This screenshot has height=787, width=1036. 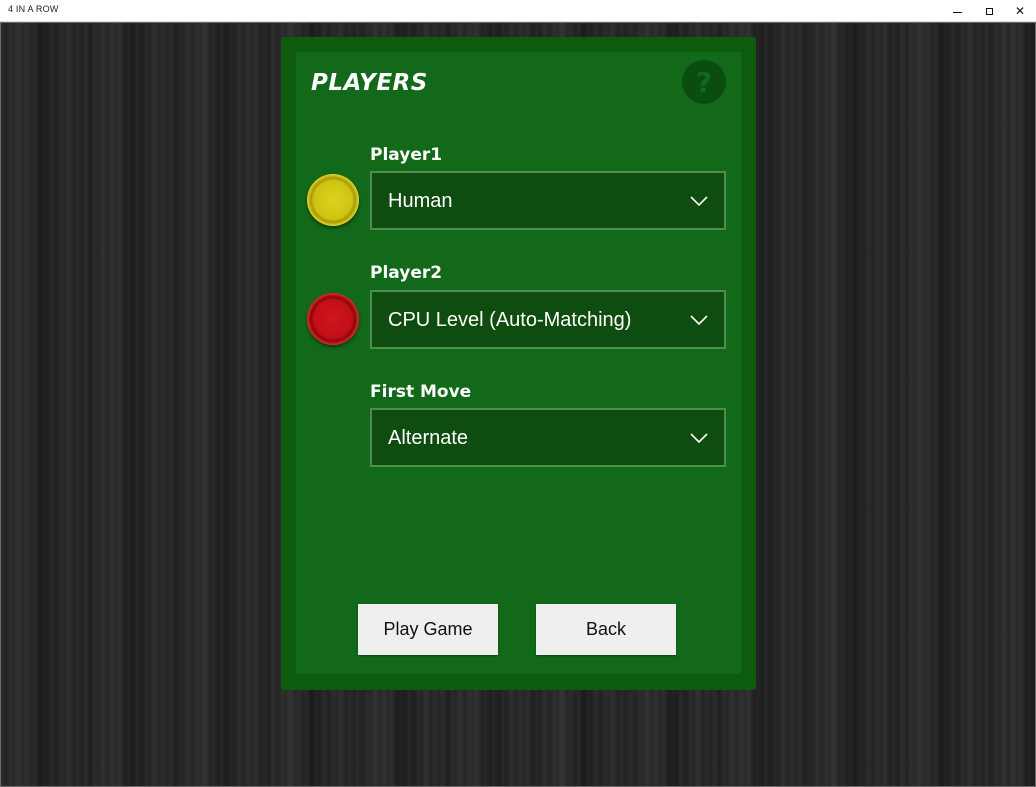 I want to click on minimize-button, so click(x=957, y=11).